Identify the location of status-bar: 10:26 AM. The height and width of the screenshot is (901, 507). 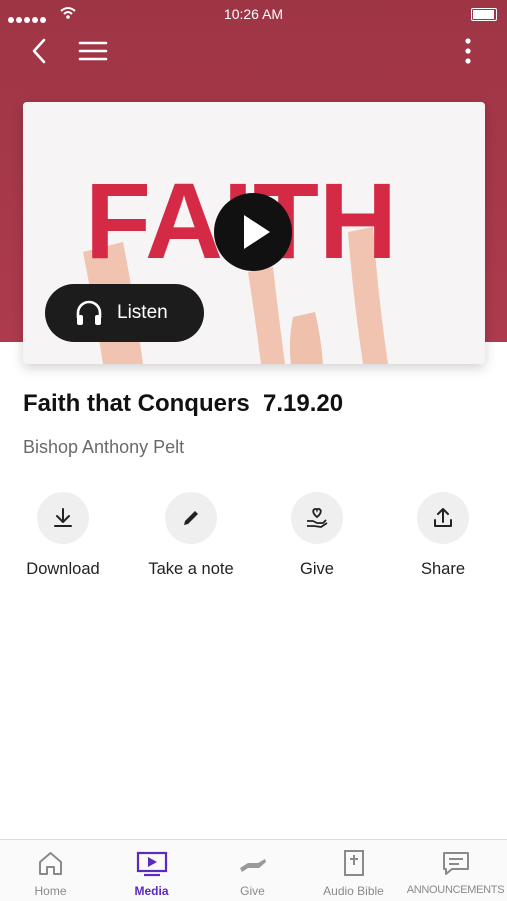
(253, 14).